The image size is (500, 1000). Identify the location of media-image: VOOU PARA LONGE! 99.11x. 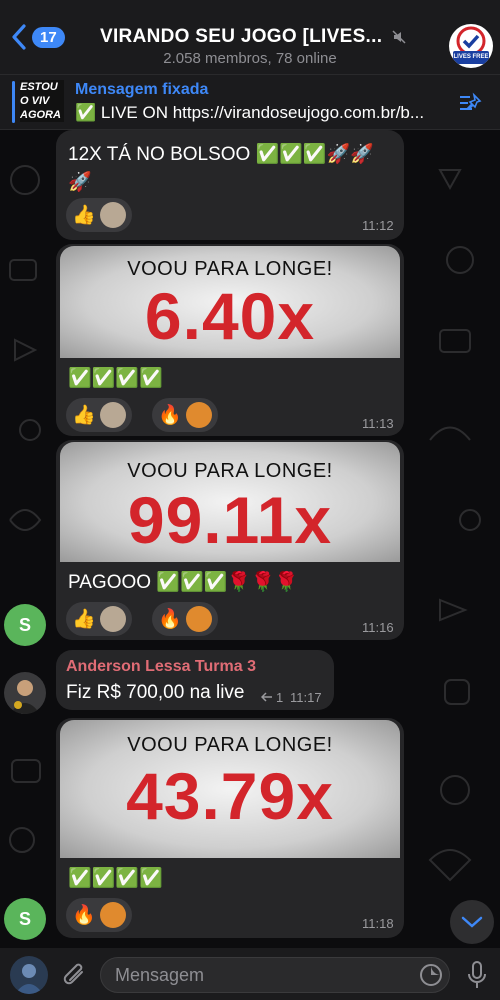
(230, 502).